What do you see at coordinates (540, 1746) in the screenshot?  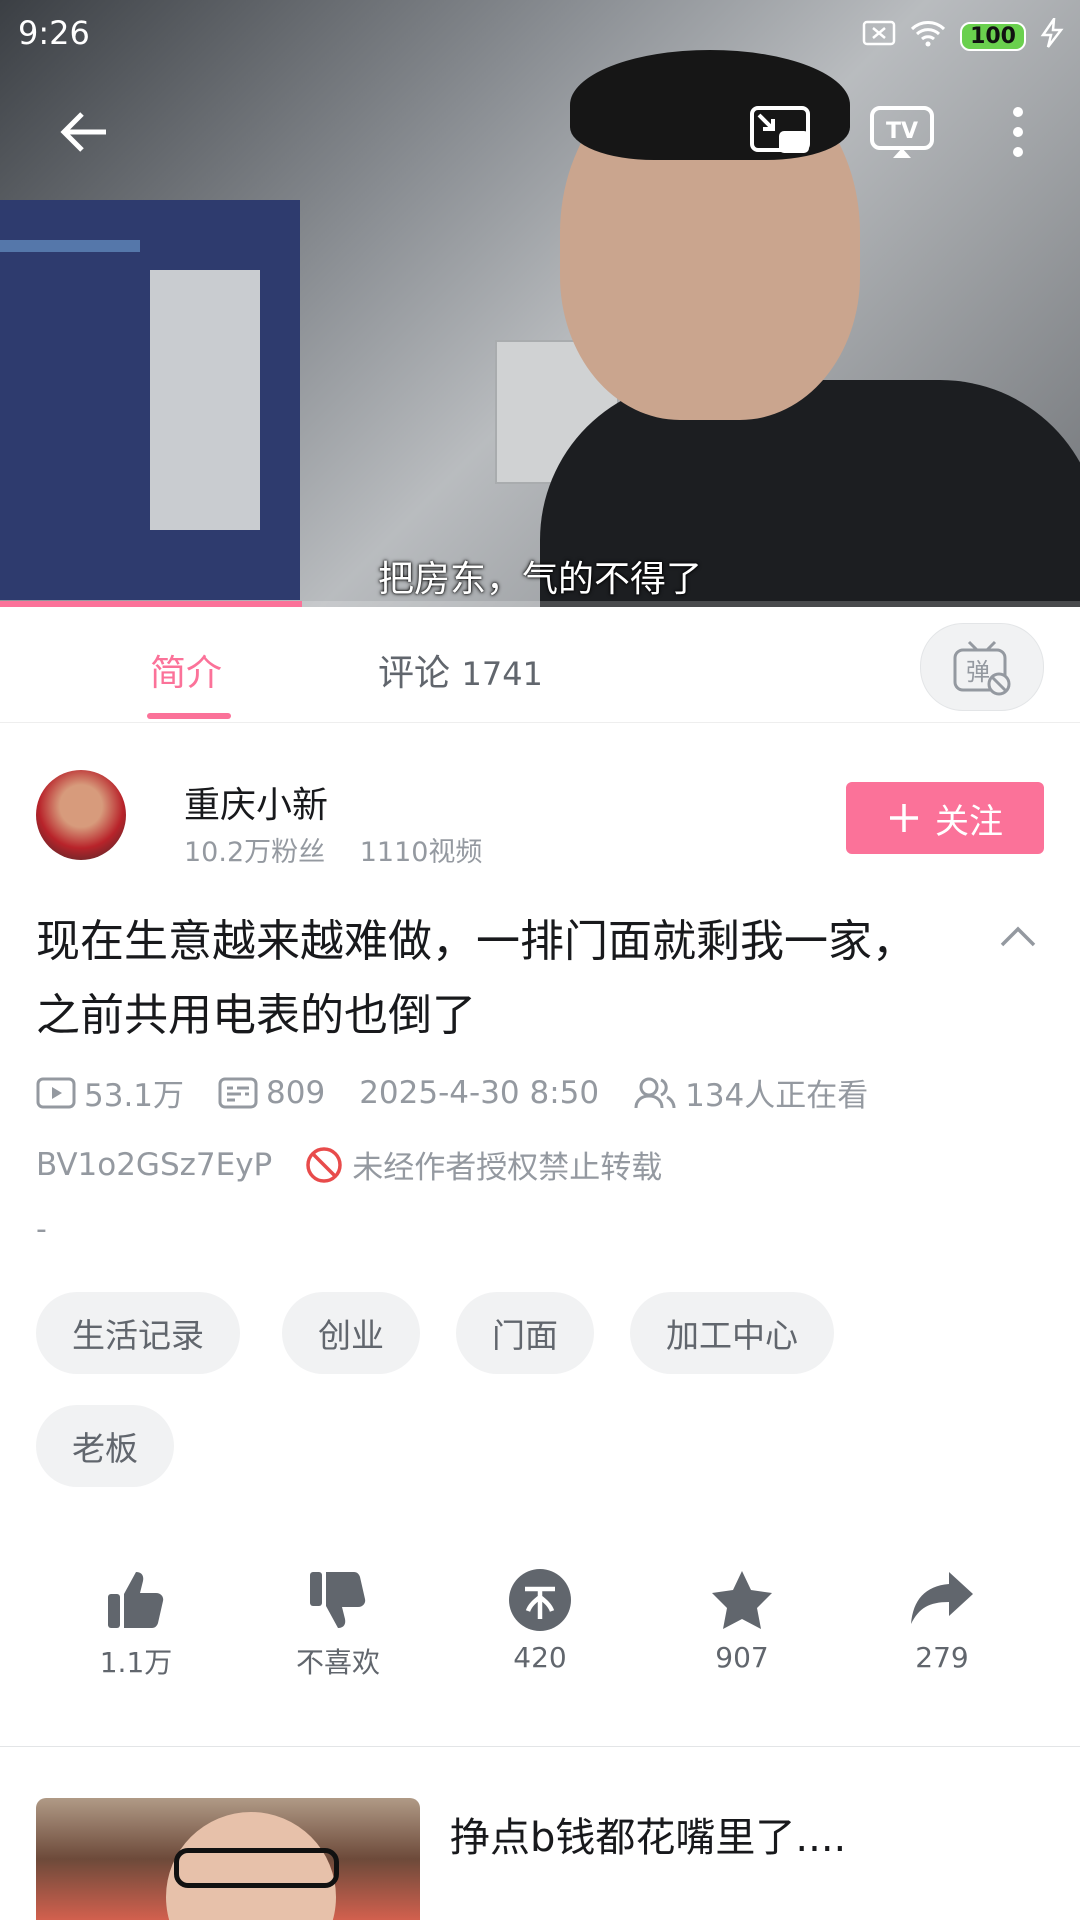 I see `section-divider` at bounding box center [540, 1746].